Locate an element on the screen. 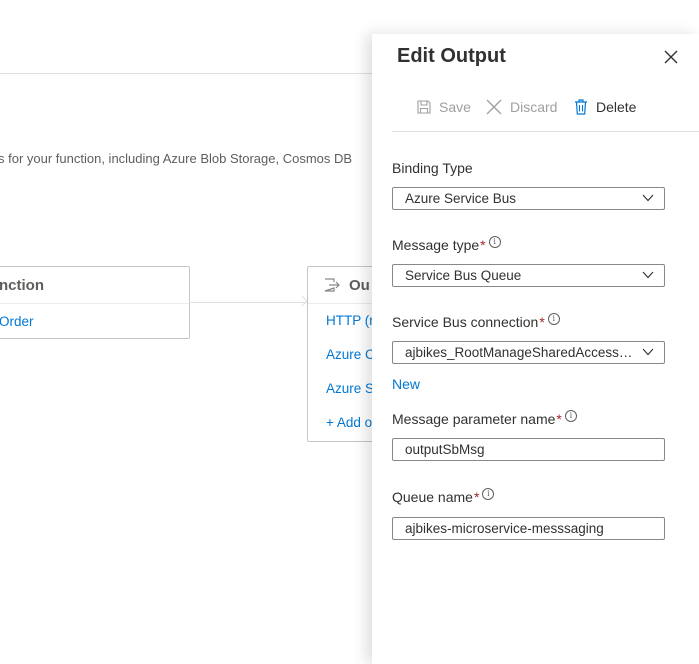 This screenshot has width=699, height=664. save-label: Save is located at coordinates (455, 107).